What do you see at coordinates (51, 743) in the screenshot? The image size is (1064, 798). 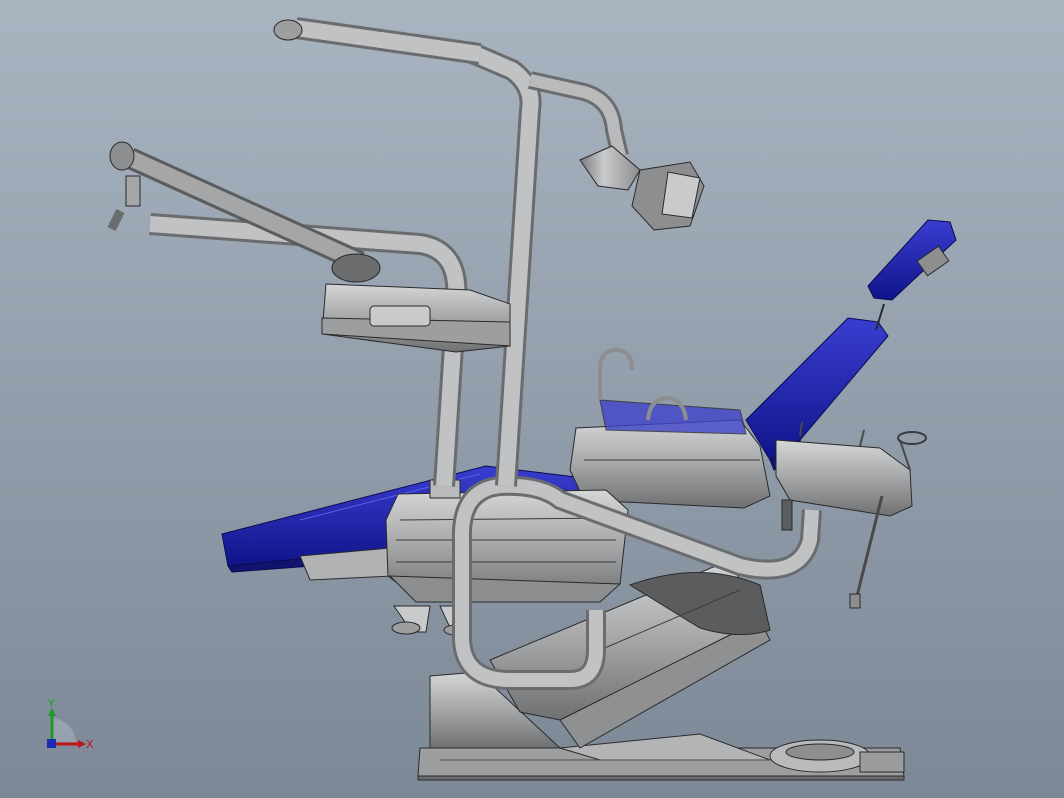 I see `z-axis-marker` at bounding box center [51, 743].